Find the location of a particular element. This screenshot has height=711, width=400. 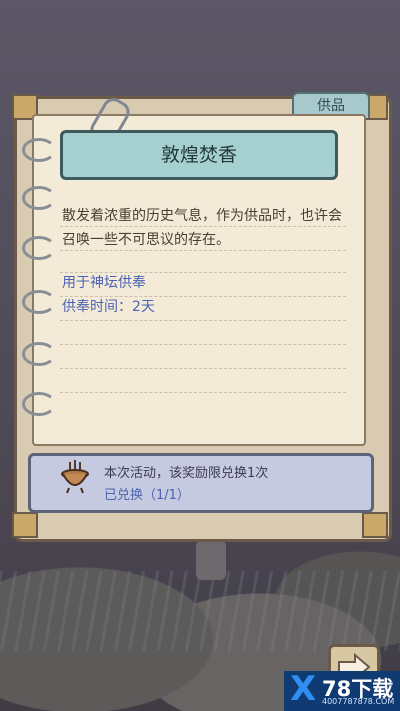

item-duration: 供奉时间：2天 is located at coordinates (108, 307).